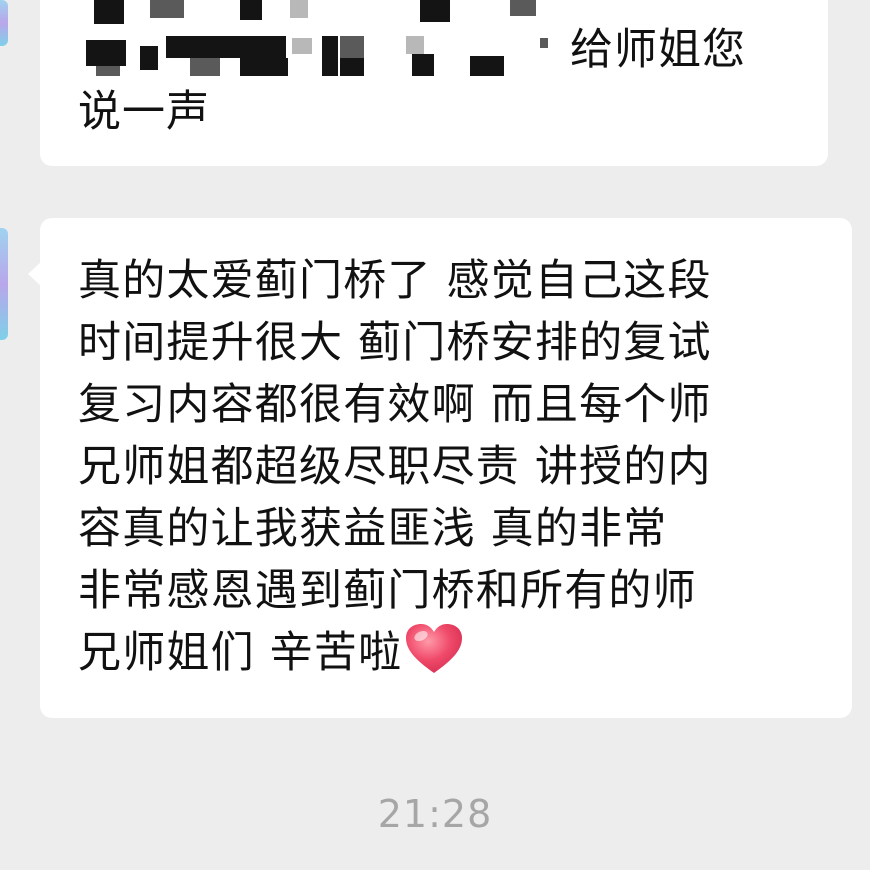 The width and height of the screenshot is (870, 870). Describe the element at coordinates (435, 814) in the screenshot. I see `message-timestamp: 21:28` at that location.